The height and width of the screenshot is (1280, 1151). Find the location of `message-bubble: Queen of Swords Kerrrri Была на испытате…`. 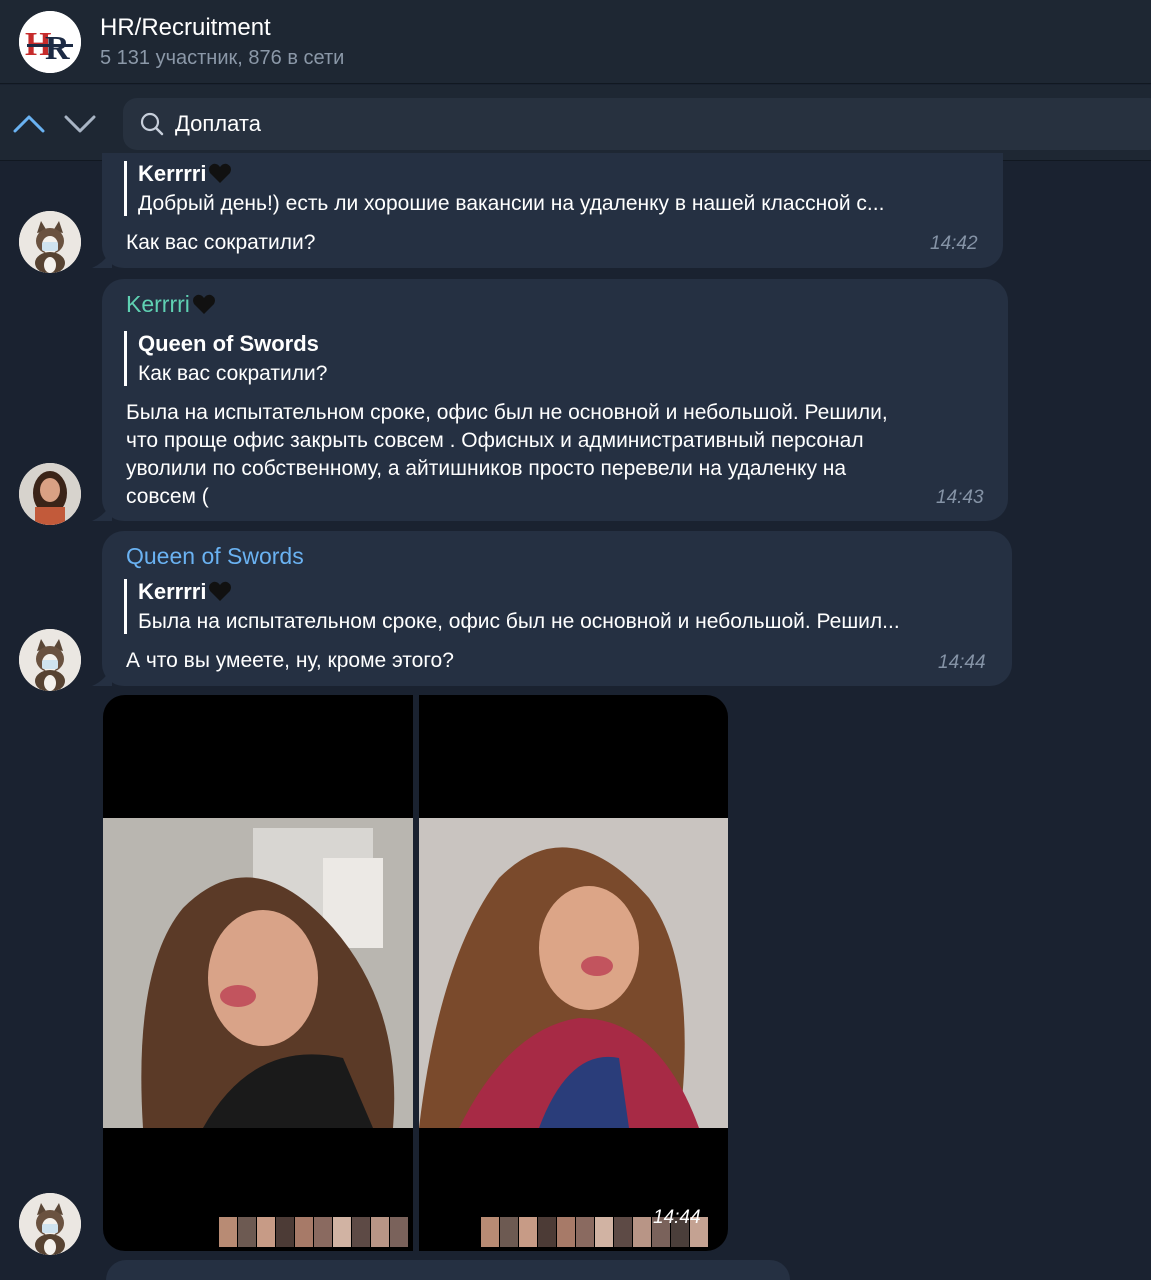

message-bubble: Queen of Swords Kerrrri Была на испытате… is located at coordinates (552, 608).